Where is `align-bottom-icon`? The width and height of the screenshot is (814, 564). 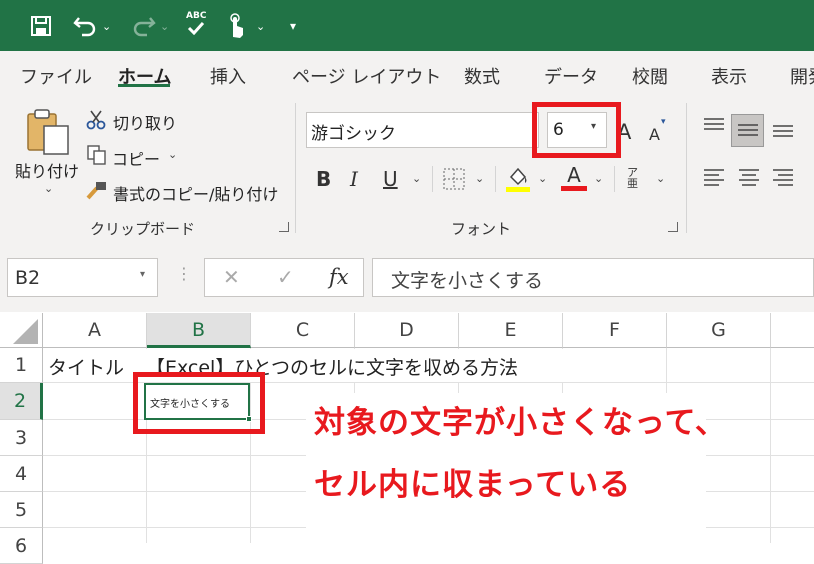 align-bottom-icon is located at coordinates (783, 134).